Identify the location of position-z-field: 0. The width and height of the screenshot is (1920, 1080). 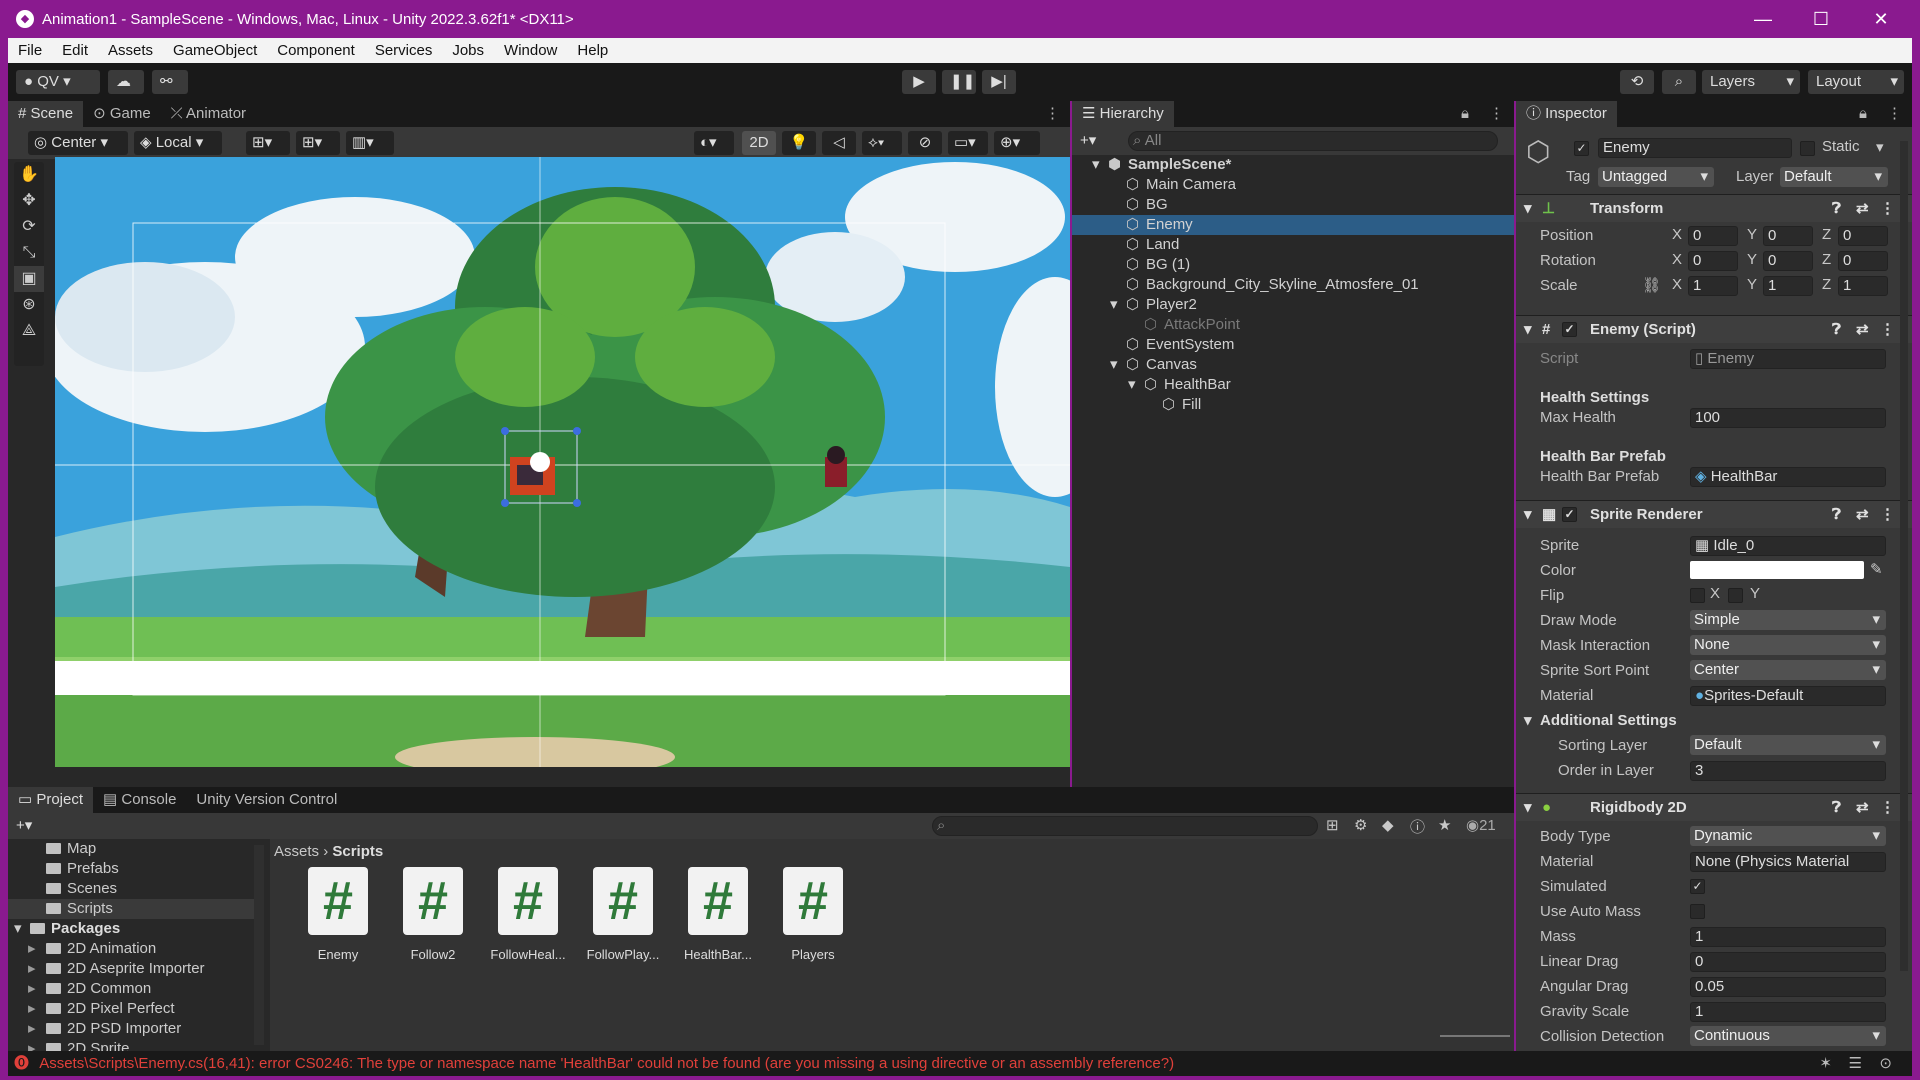
(1863, 236).